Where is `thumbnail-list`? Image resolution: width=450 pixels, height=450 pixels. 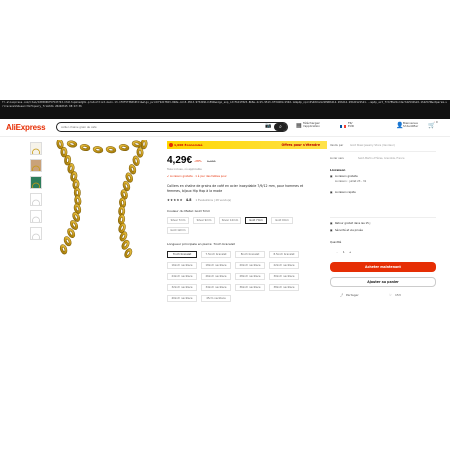
thumbnail-list is located at coordinates (37, 193).